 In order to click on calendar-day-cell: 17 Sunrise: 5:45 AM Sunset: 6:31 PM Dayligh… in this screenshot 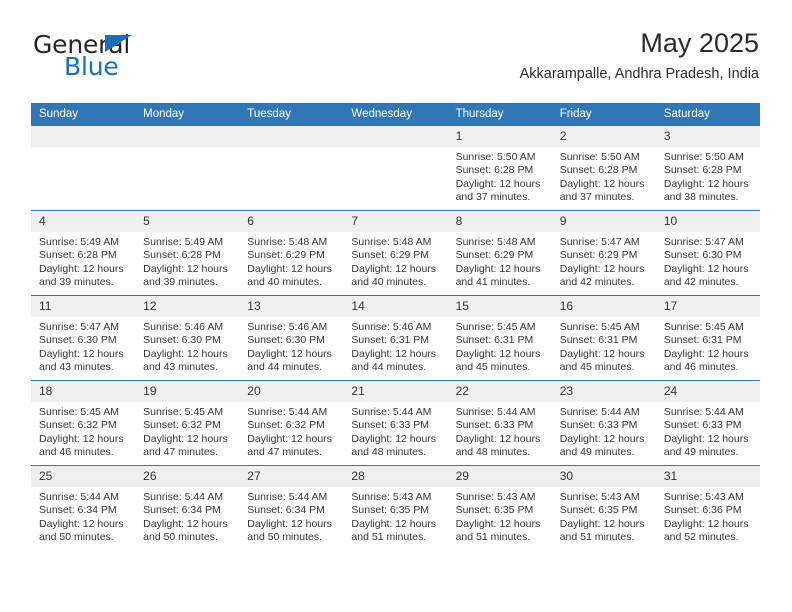, I will do `click(707, 338)`.